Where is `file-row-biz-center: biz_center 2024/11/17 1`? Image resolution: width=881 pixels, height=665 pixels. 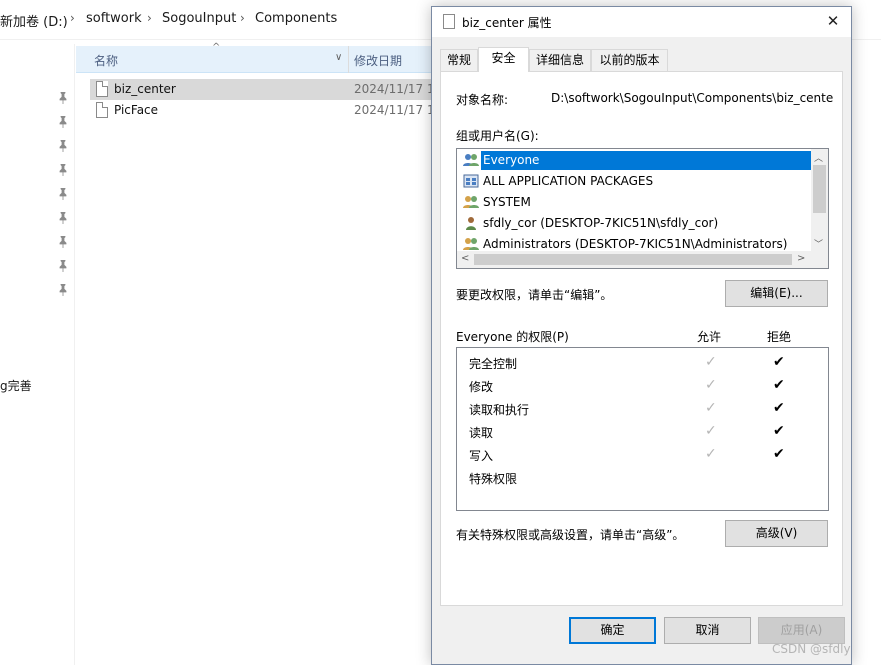
file-row-biz-center: biz_center 2024/11/17 1 is located at coordinates (262, 89).